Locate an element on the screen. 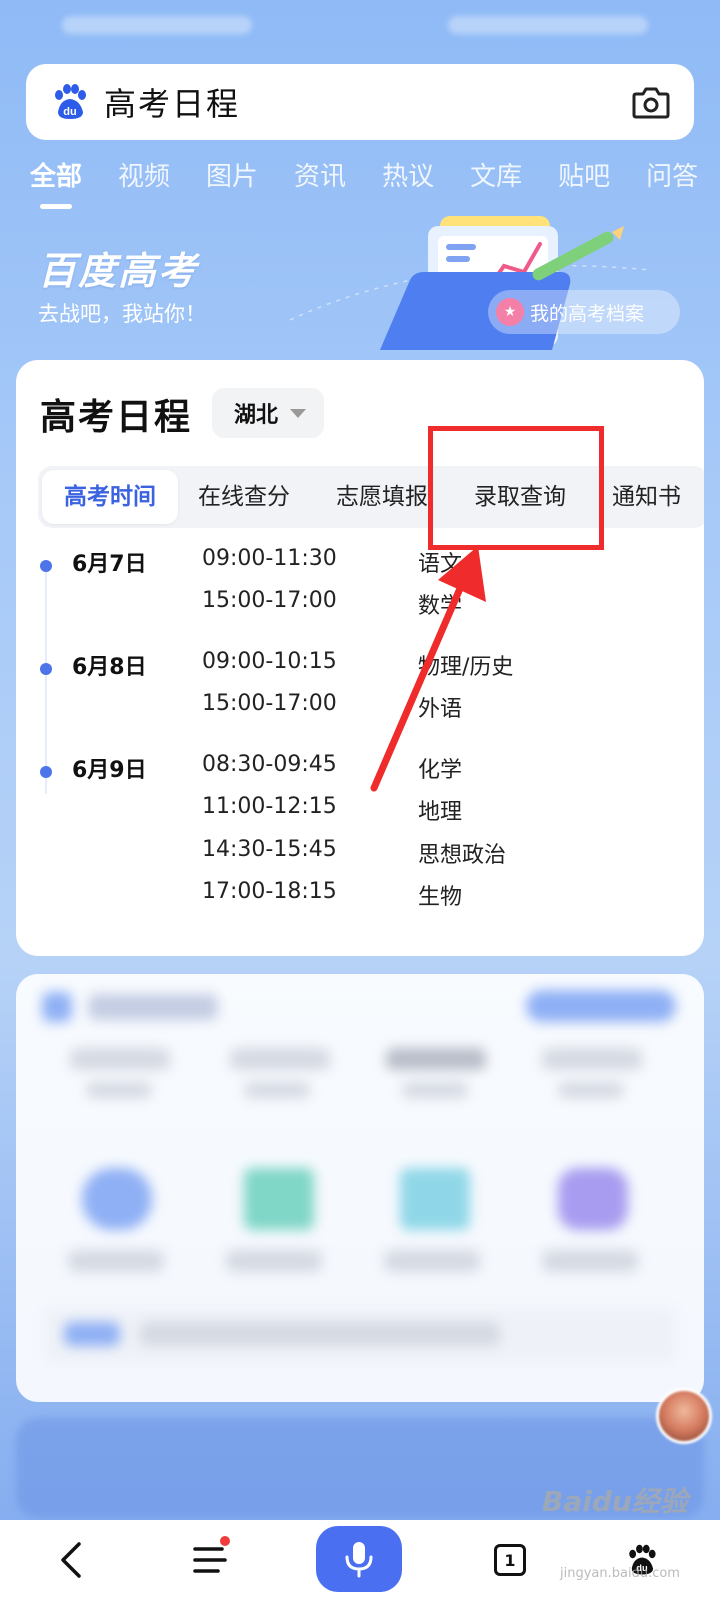  tab-discussion: 热议 is located at coordinates (408, 181).